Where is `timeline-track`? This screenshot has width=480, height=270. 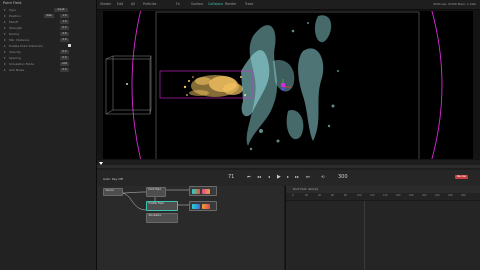
timeline-track is located at coordinates (288, 166).